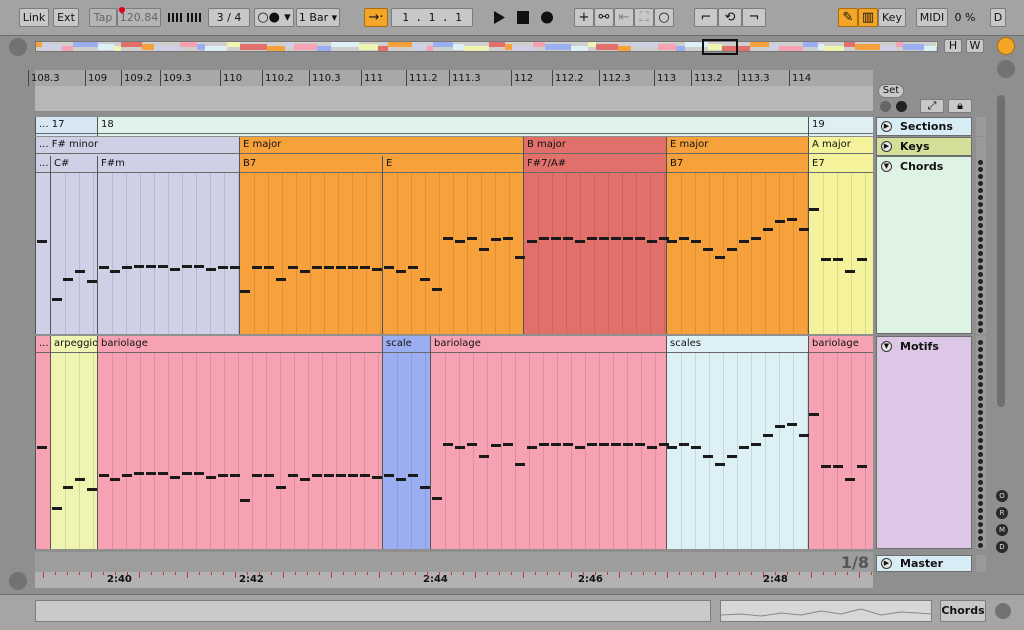 This screenshot has width=1024, height=630. What do you see at coordinates (730, 17) in the screenshot?
I see `loop-icon: ⟲` at bounding box center [730, 17].